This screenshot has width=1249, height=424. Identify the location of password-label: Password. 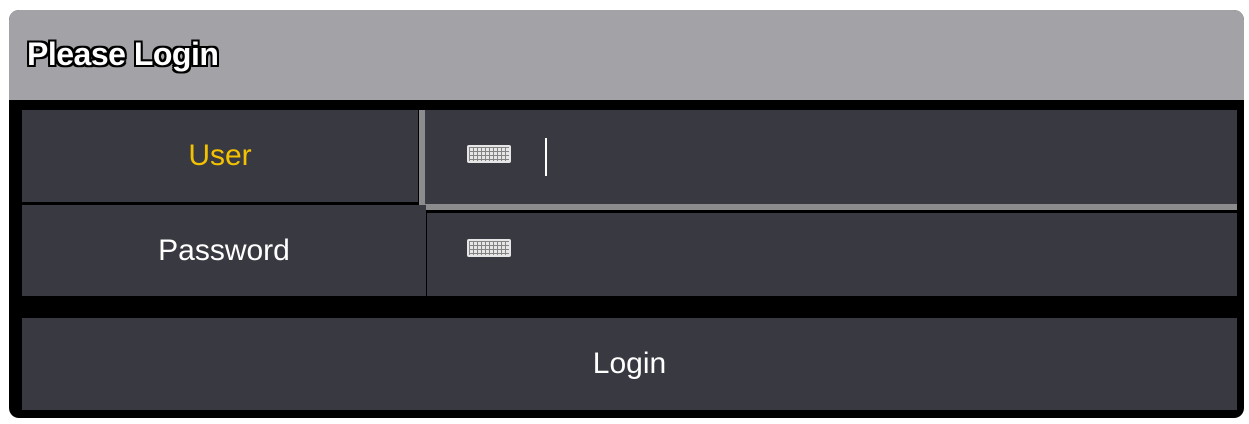
(224, 250).